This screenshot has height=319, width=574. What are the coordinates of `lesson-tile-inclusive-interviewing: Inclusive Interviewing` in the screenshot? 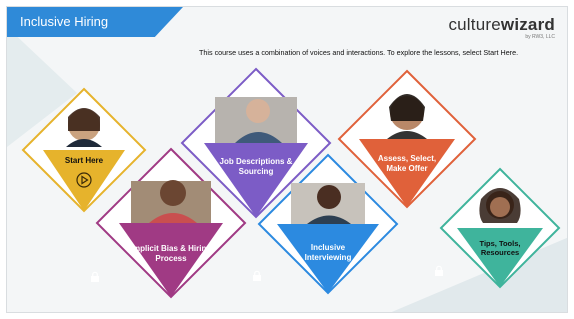 It's located at (326, 224).